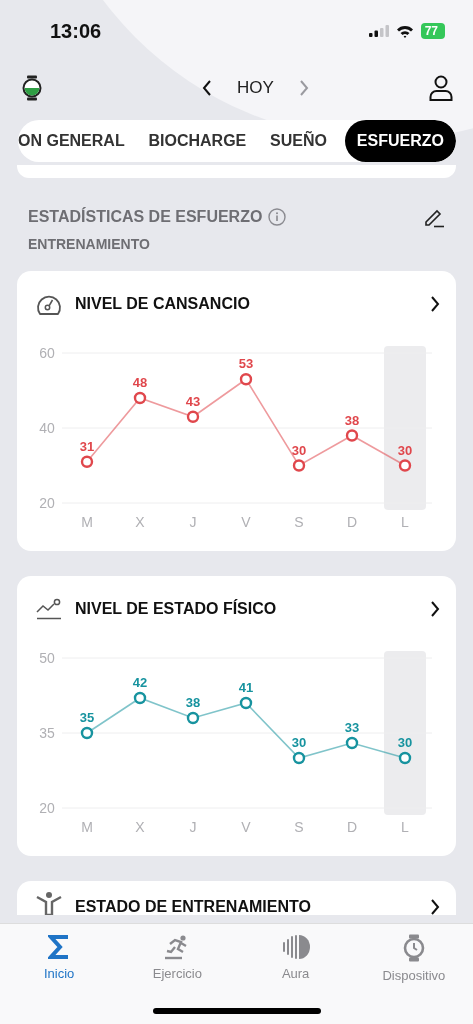 Image resolution: width=473 pixels, height=1024 pixels. What do you see at coordinates (47, 428) in the screenshot?
I see `axis-label: 40` at bounding box center [47, 428].